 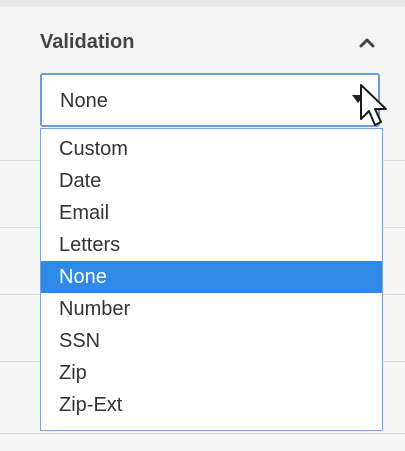 What do you see at coordinates (211, 277) in the screenshot?
I see `dropdown-option-none: None` at bounding box center [211, 277].